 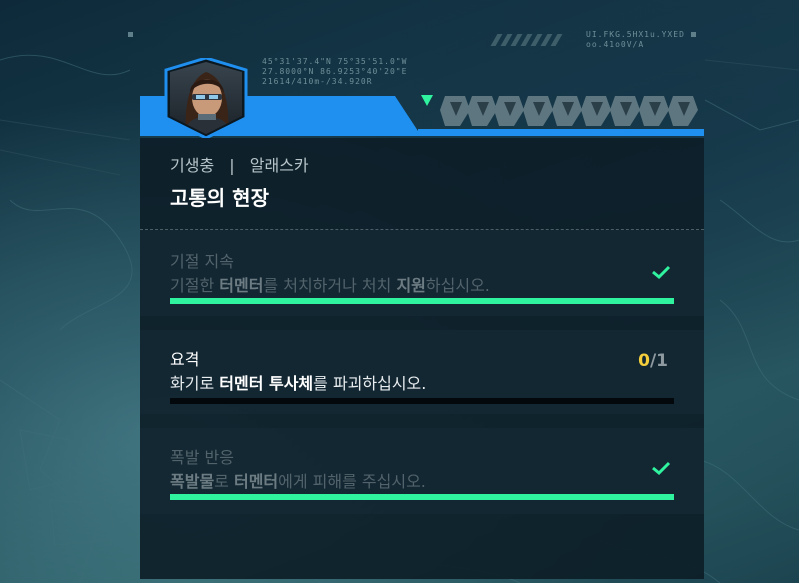 I want to click on objective-item: 요격 화기로 터멘터 투사체를 파괴하십시오. 0/1, so click(x=422, y=372).